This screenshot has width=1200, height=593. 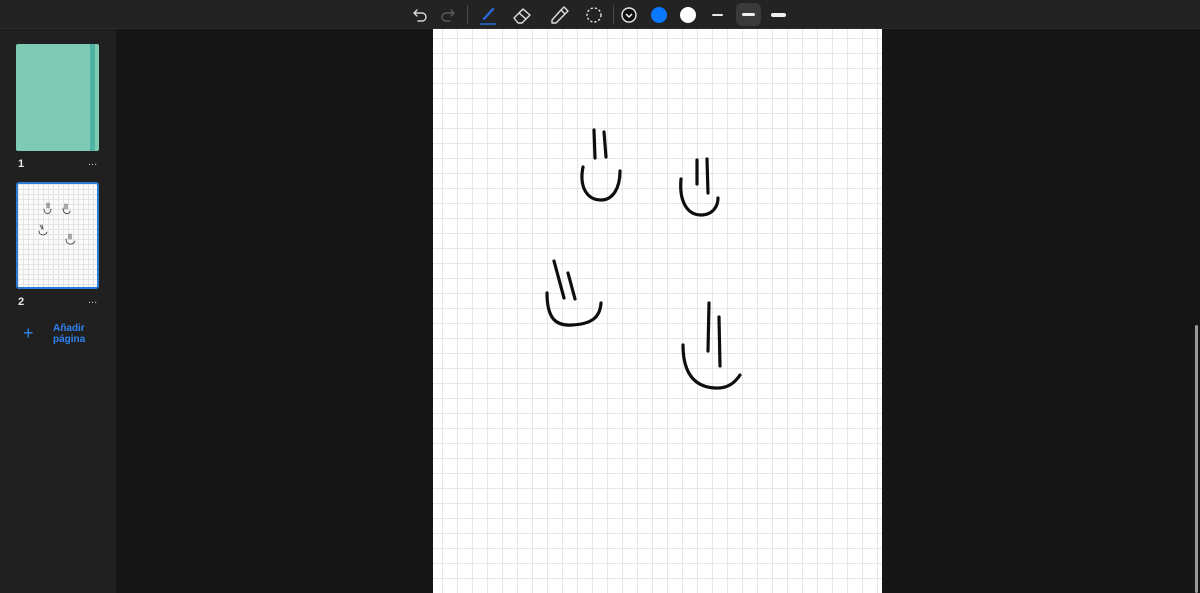 What do you see at coordinates (420, 14) in the screenshot?
I see `undo-icon` at bounding box center [420, 14].